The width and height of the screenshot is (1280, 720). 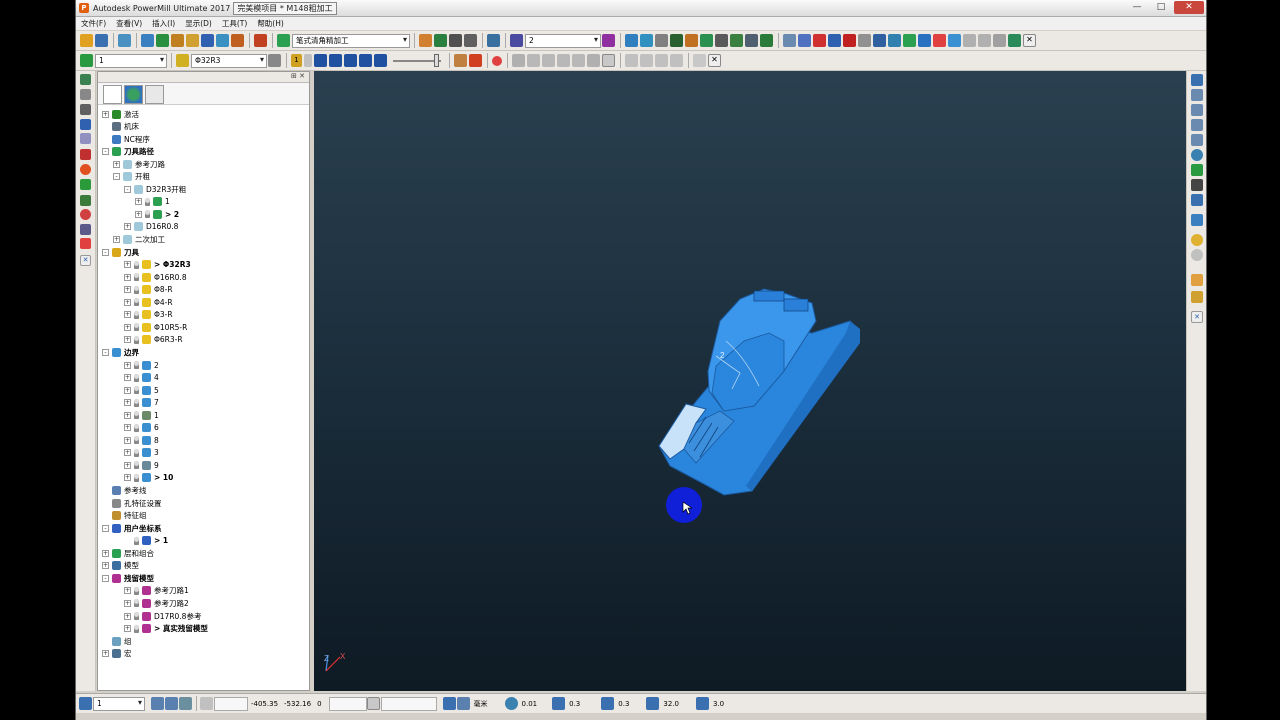 I want to click on move-start-icon, so click(x=676, y=40).